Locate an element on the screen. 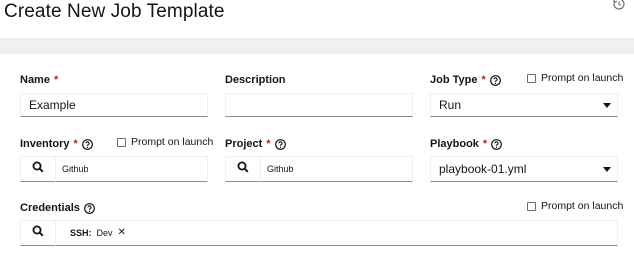  inventory-label-text: Inventory is located at coordinates (45, 144).